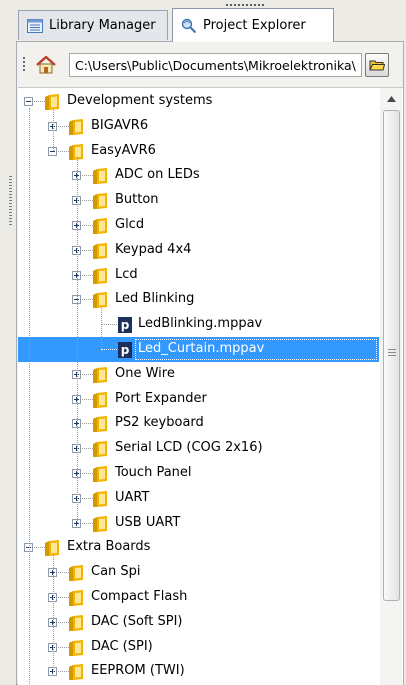  I want to click on tree-folder-item: EEPROM (TWI), so click(198, 671).